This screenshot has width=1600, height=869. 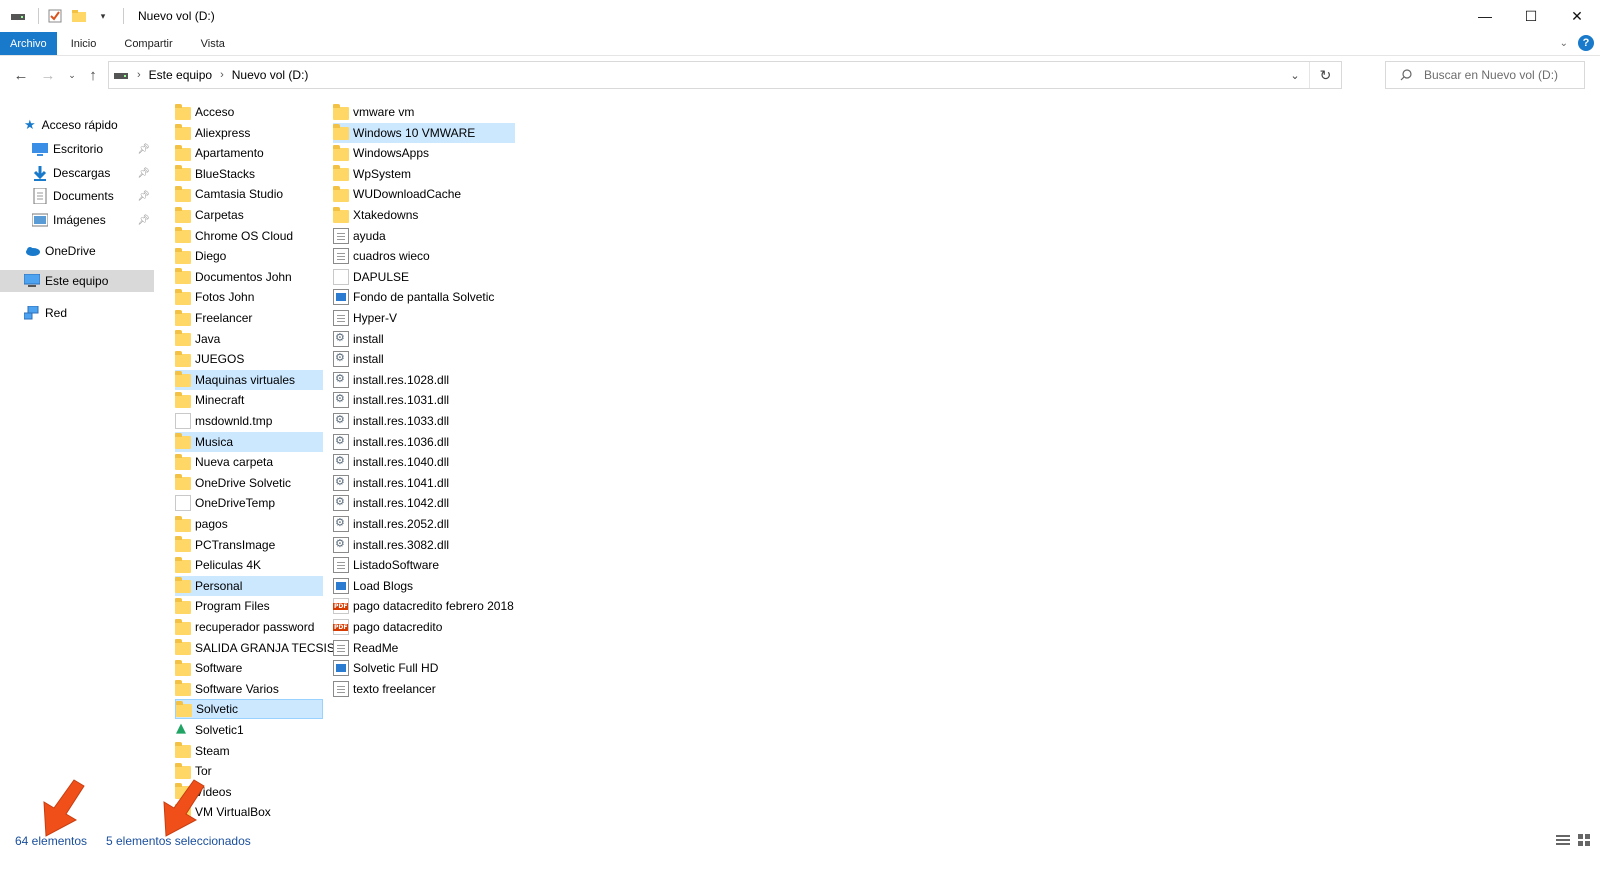 What do you see at coordinates (1564, 43) in the screenshot?
I see `expand-ribbon-icon: ⌄` at bounding box center [1564, 43].